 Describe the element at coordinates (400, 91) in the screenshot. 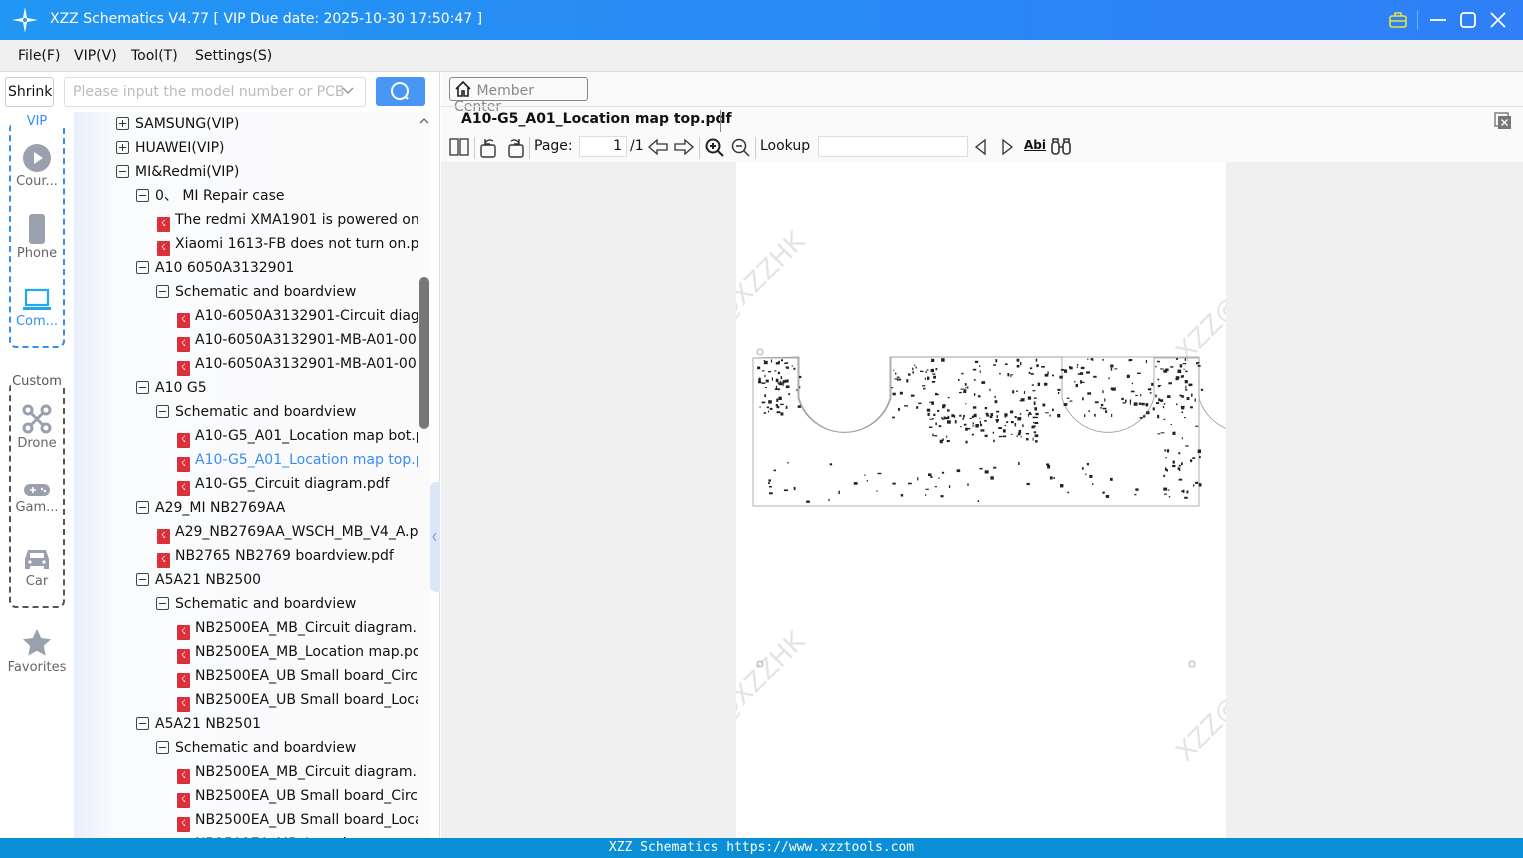

I see `search-button` at that location.